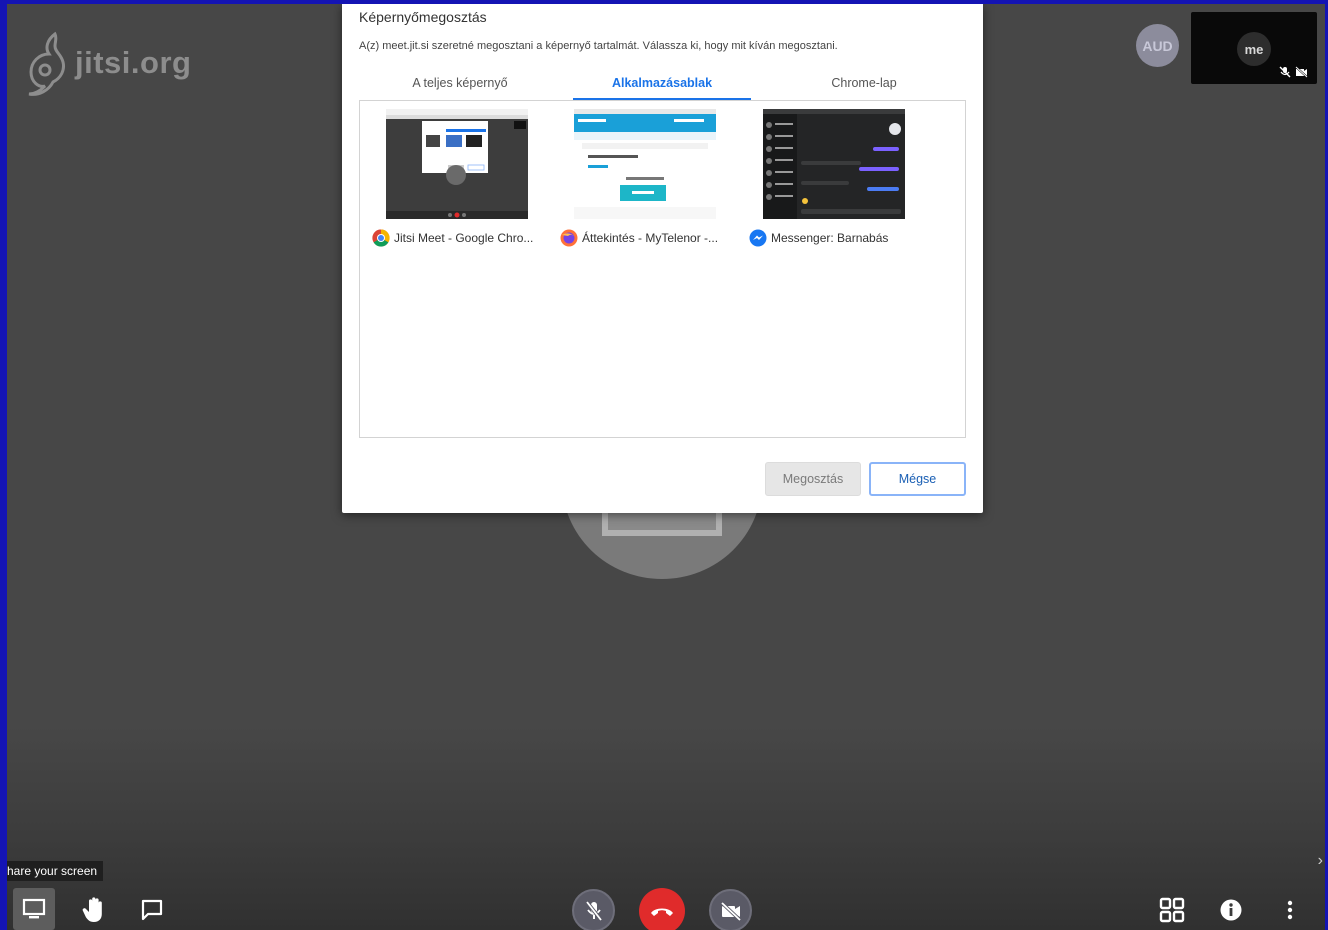  What do you see at coordinates (917, 479) in the screenshot?
I see `cancel-button: Mégse` at bounding box center [917, 479].